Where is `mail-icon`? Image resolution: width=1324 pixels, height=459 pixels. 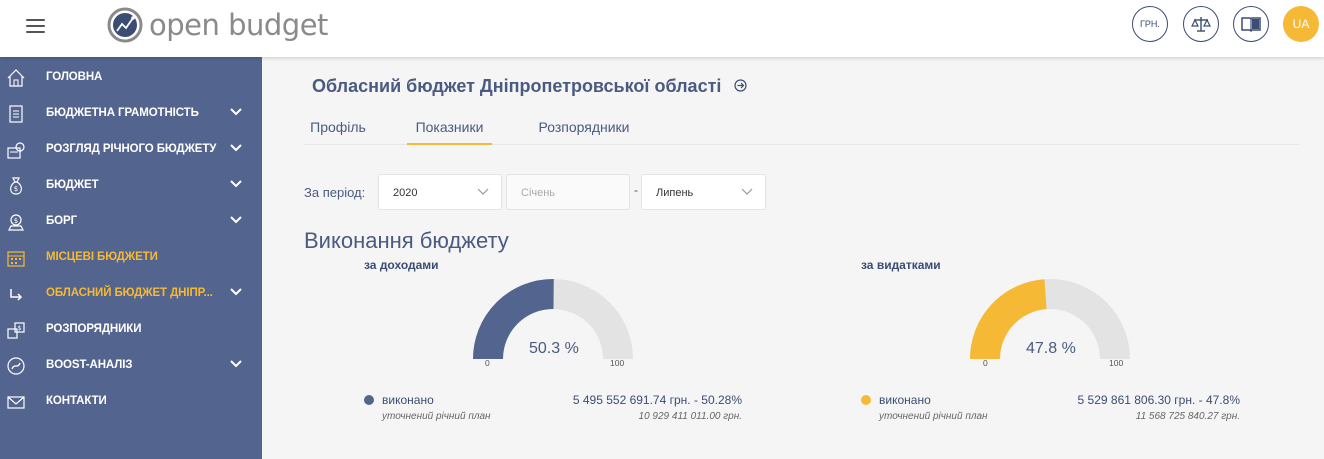
mail-icon is located at coordinates (16, 402).